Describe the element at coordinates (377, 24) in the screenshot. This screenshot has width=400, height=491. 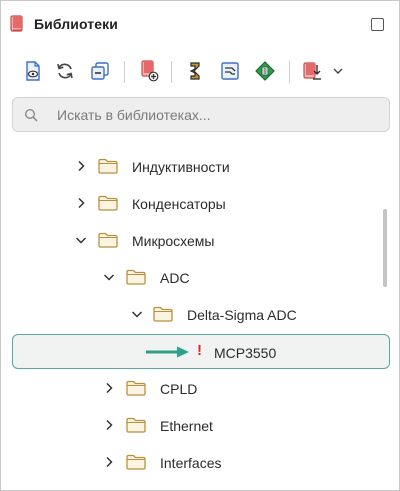
I see `maximize-button` at that location.